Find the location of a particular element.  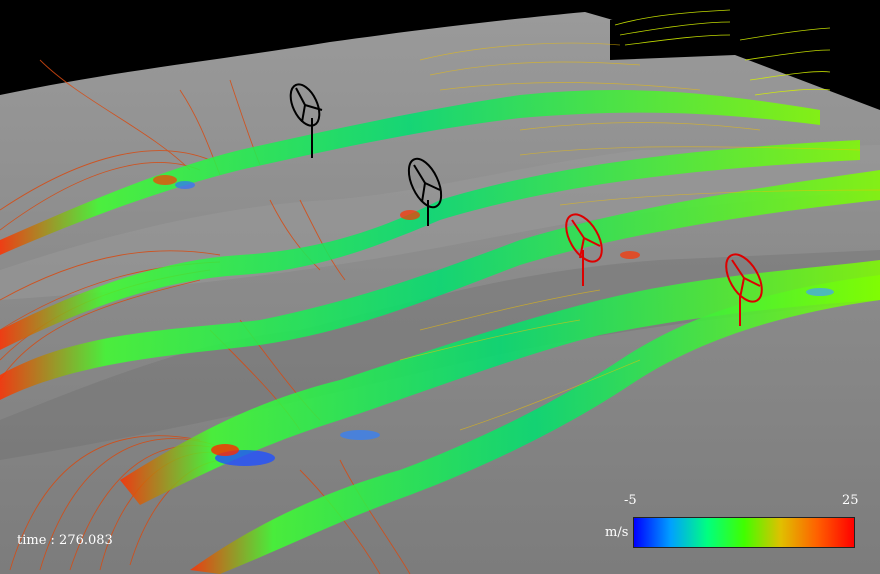

time-readout: time : 276.083 is located at coordinates (65, 540).